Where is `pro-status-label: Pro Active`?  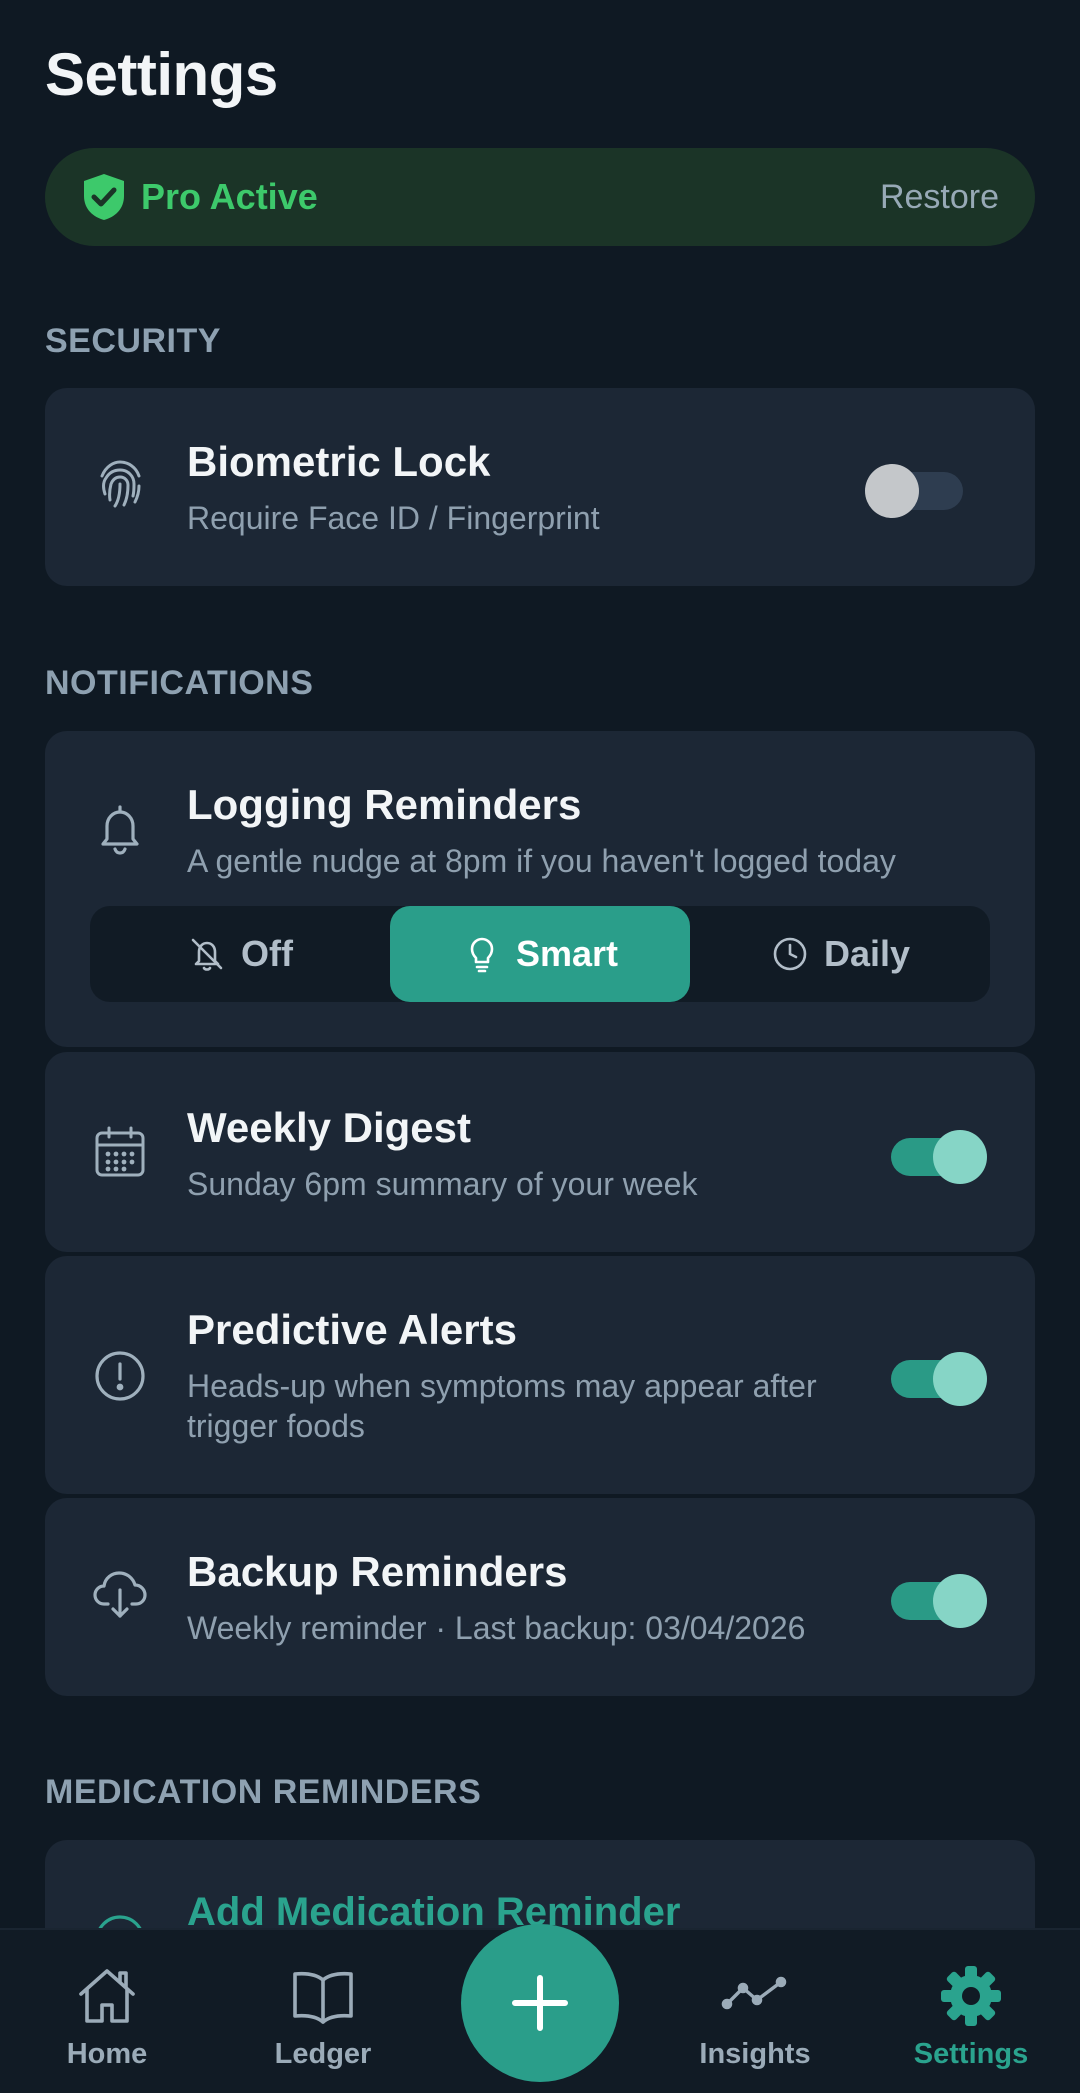 pro-status-label: Pro Active is located at coordinates (229, 196).